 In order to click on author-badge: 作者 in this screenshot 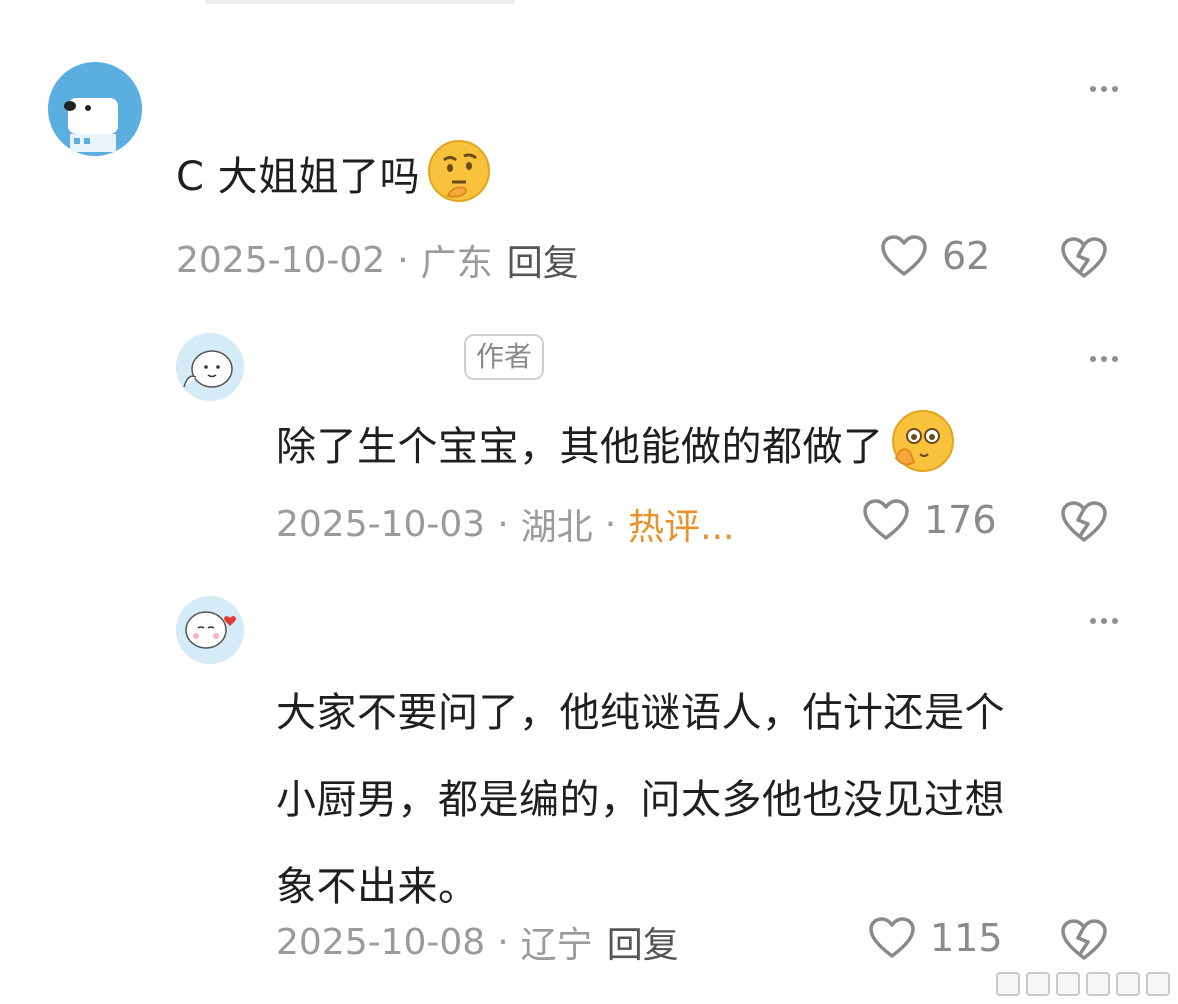, I will do `click(504, 357)`.